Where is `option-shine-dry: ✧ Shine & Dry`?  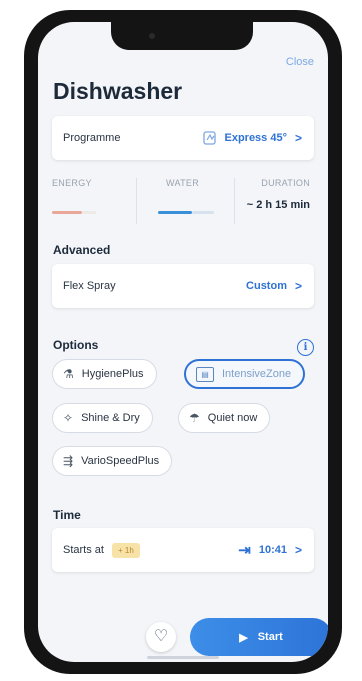 option-shine-dry: ✧ Shine & Dry is located at coordinates (102, 418).